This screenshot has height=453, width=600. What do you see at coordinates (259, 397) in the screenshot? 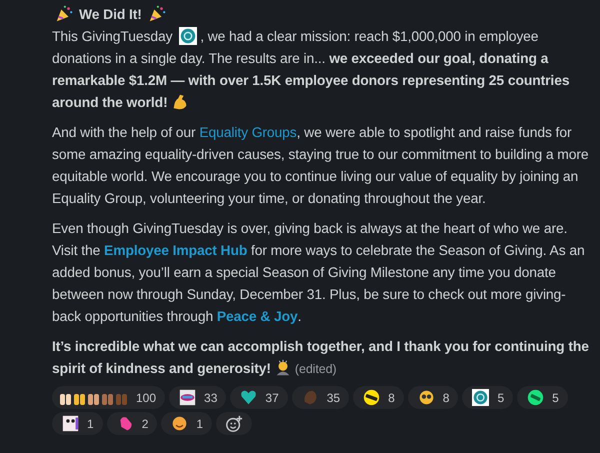
I see `reaction-button: 37` at bounding box center [259, 397].